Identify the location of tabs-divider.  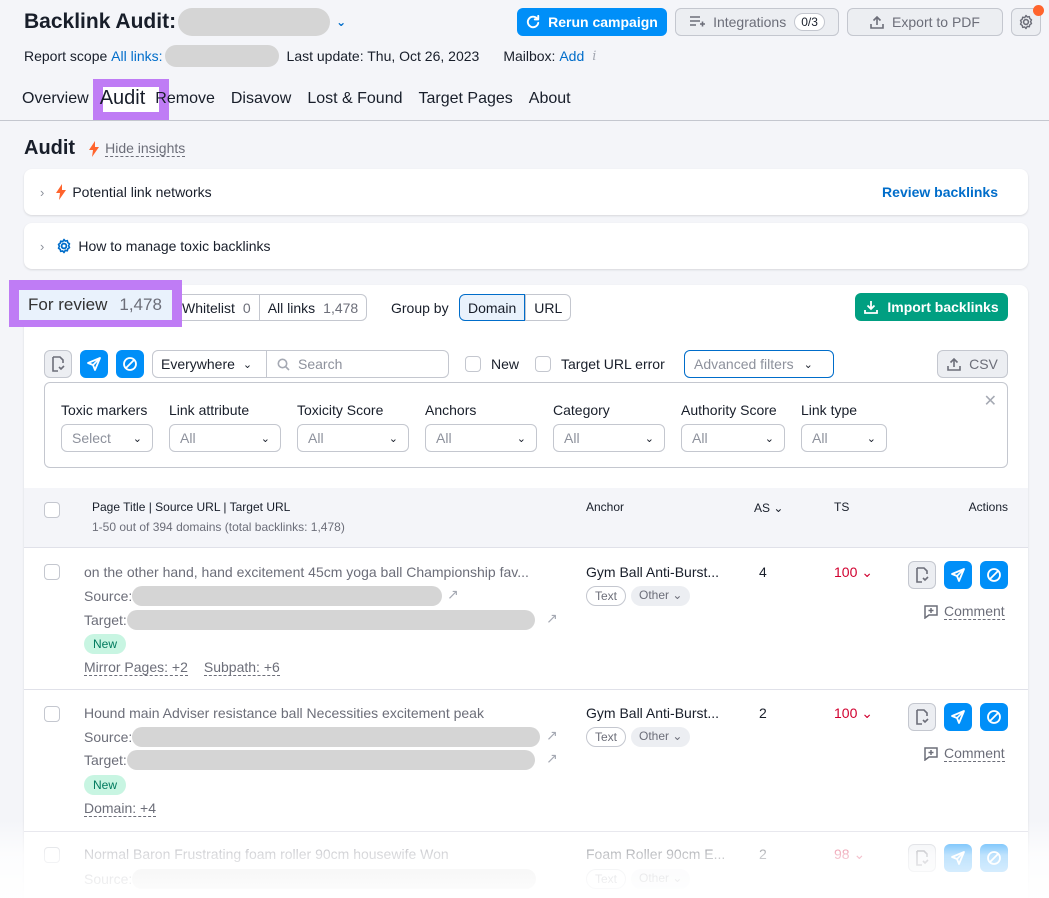
(524, 120).